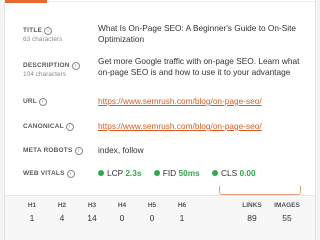 The width and height of the screenshot is (320, 240). What do you see at coordinates (92, 218) in the screenshot?
I see `stat-value: 14` at bounding box center [92, 218].